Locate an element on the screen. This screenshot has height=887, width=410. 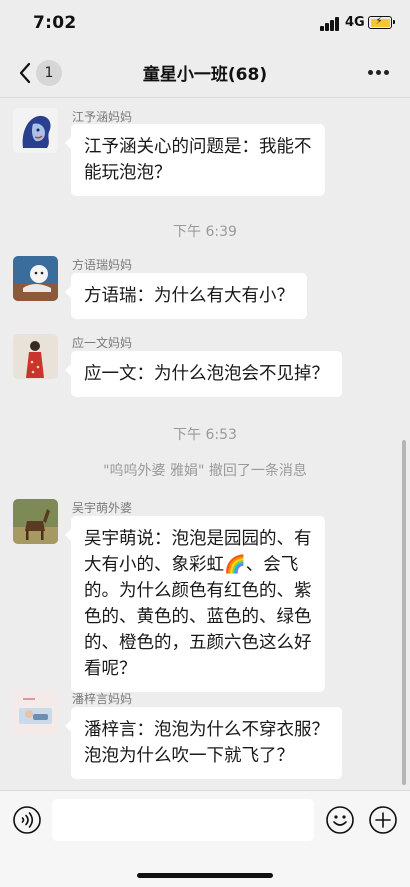
home-indicator is located at coordinates (205, 875).